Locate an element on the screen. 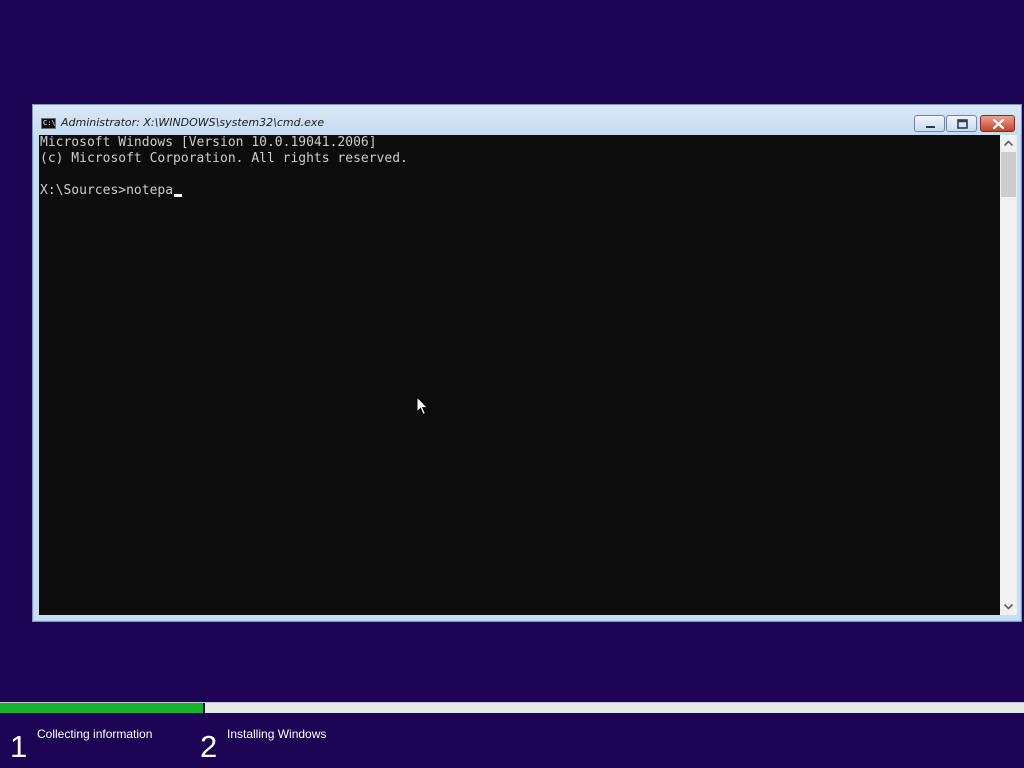  chevron-up-icon is located at coordinates (1008, 143).